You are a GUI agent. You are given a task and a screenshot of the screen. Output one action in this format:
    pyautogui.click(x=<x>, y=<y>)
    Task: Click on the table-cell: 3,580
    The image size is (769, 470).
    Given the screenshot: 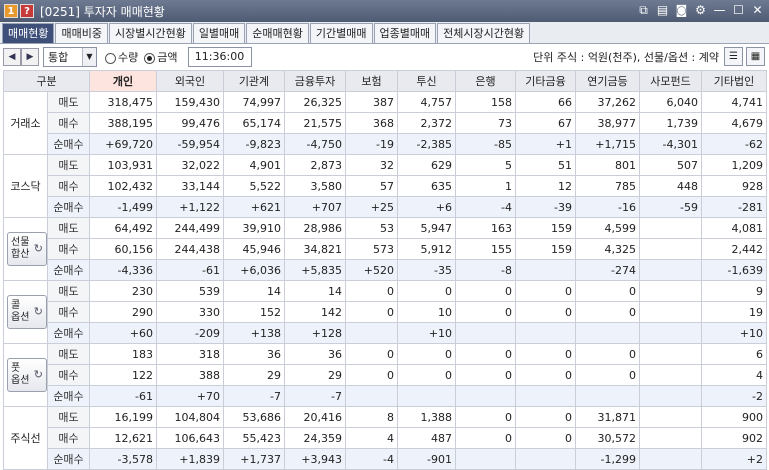 What is the action you would take?
    pyautogui.click(x=315, y=186)
    